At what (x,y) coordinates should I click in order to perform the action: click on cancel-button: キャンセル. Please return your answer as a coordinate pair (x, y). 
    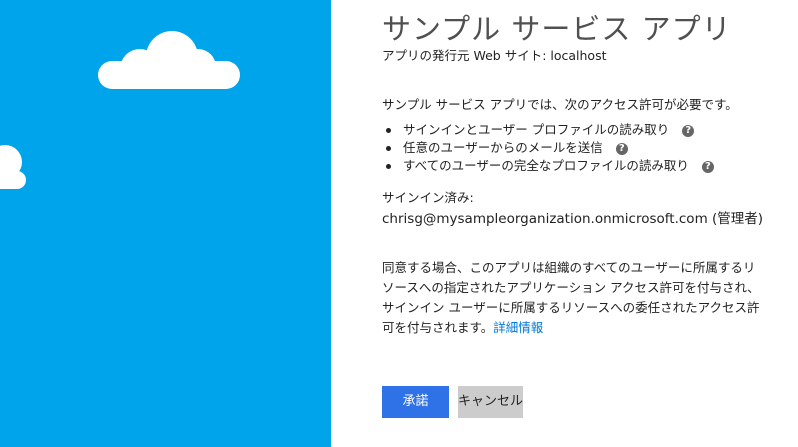
    Looking at the image, I should click on (490, 402).